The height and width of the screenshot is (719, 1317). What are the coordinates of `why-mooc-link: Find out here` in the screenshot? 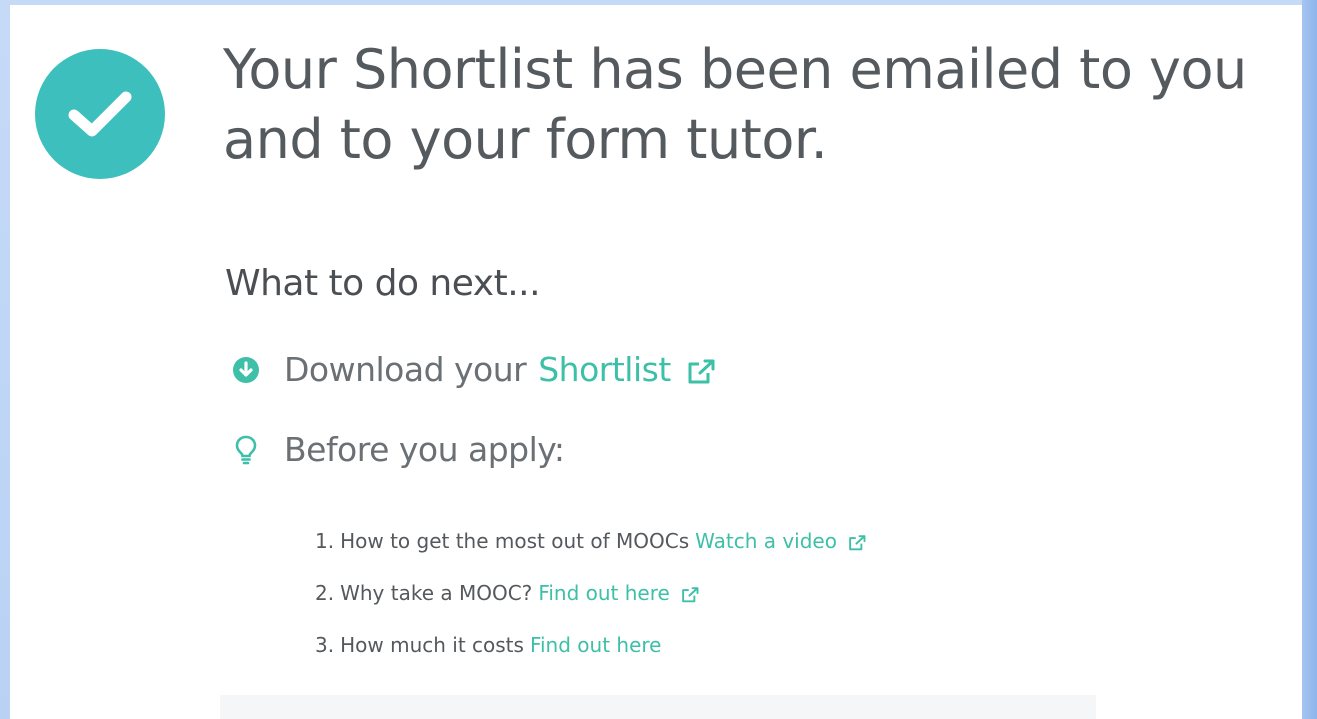 It's located at (619, 593).